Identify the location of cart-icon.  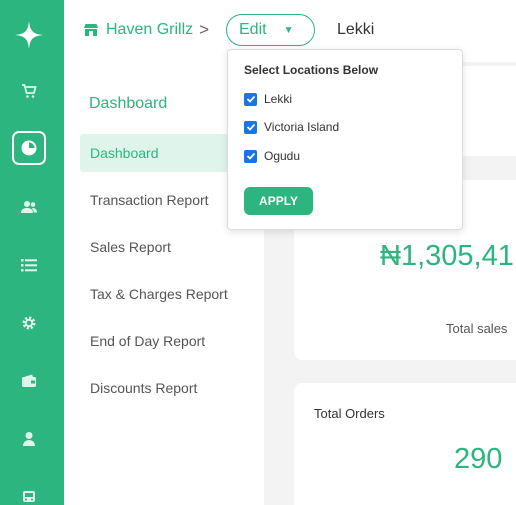
(29, 91).